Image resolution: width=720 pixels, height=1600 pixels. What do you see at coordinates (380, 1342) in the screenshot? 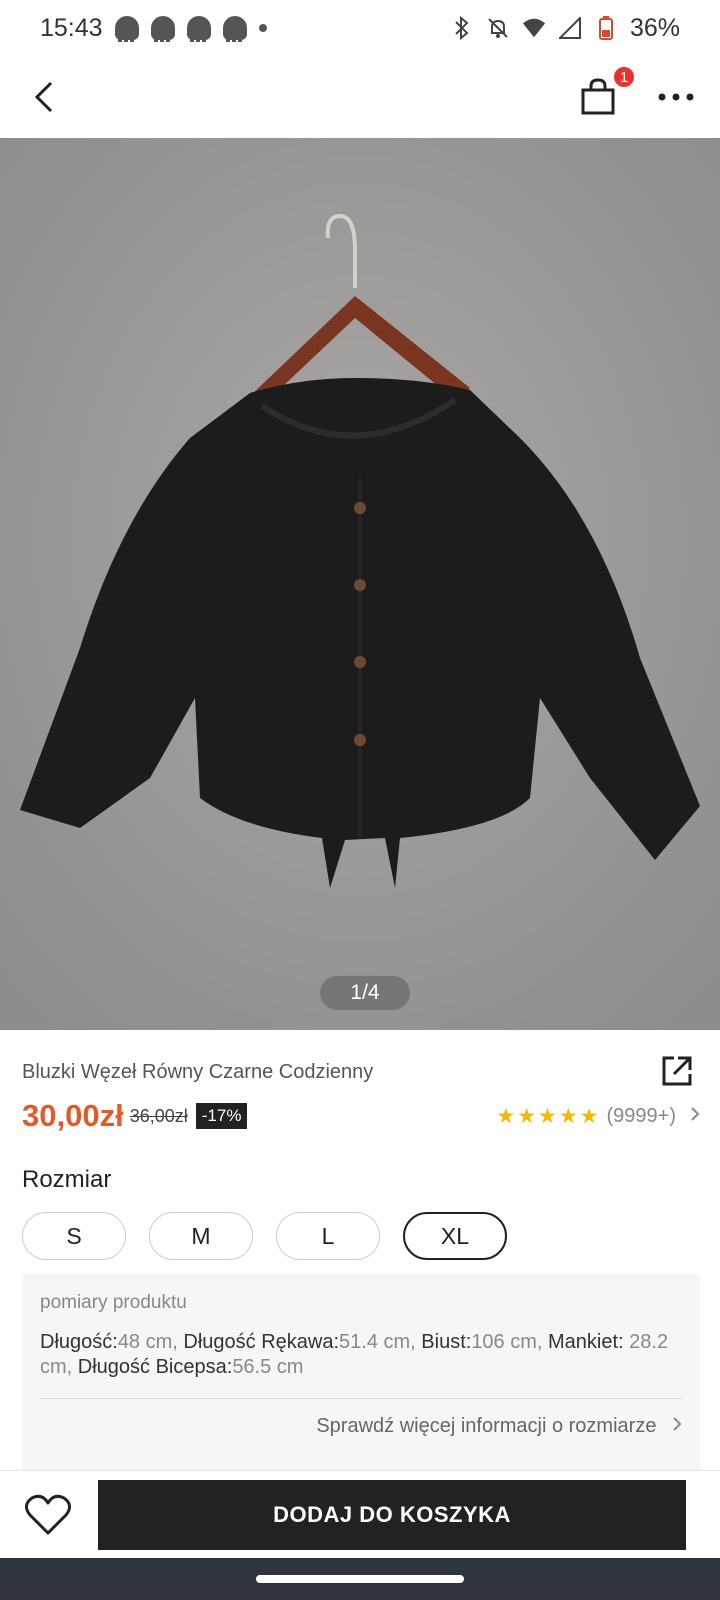
I see `measure-value: 51.4 cm,` at bounding box center [380, 1342].